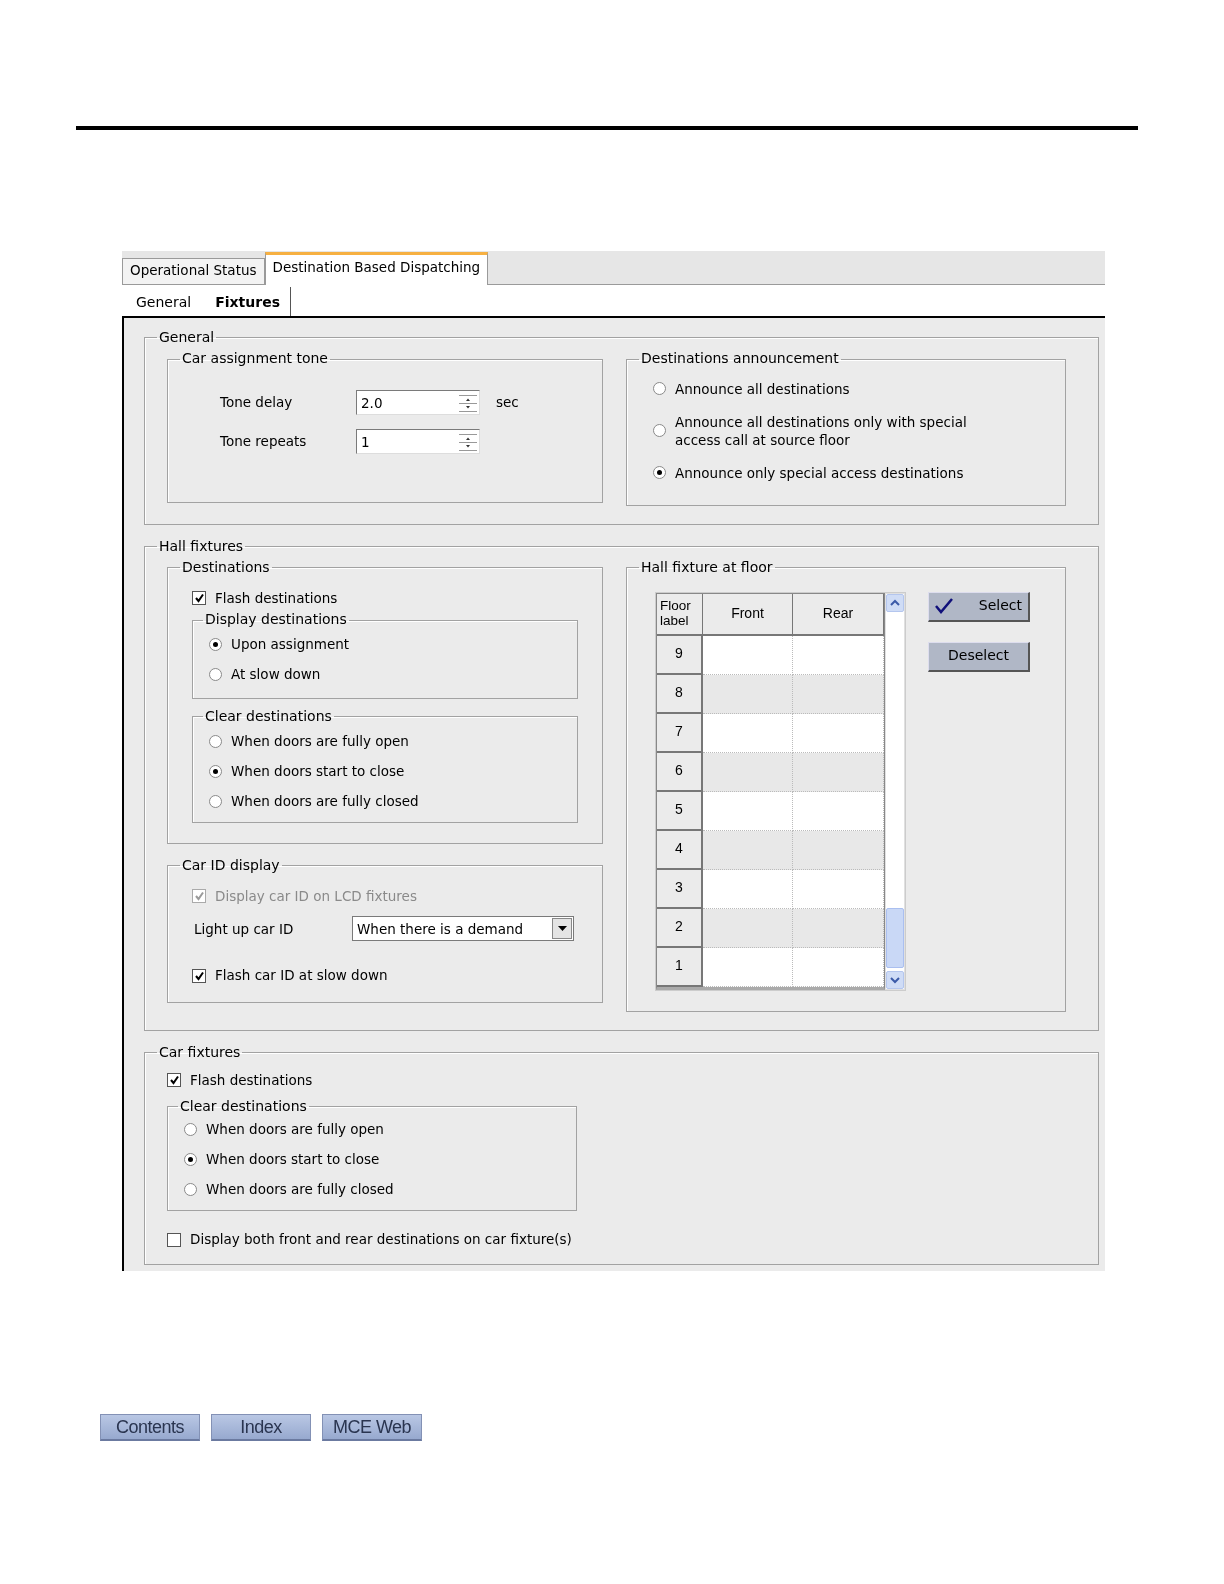 Image resolution: width=1224 pixels, height=1584 pixels. I want to click on group-title: Destinations, so click(226, 568).